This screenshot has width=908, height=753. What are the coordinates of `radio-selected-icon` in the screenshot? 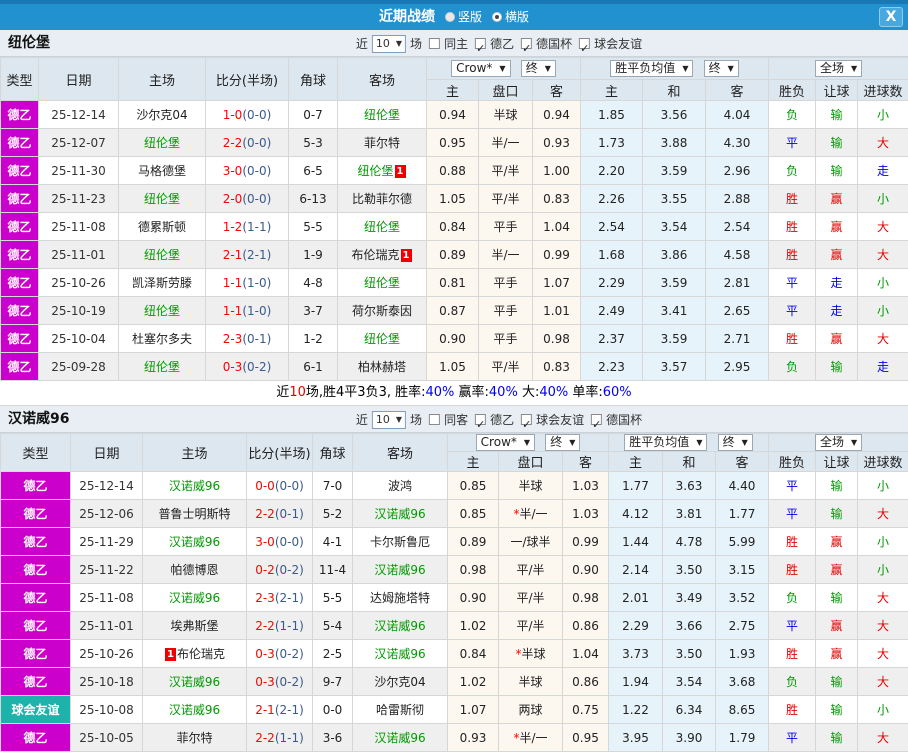 It's located at (497, 17).